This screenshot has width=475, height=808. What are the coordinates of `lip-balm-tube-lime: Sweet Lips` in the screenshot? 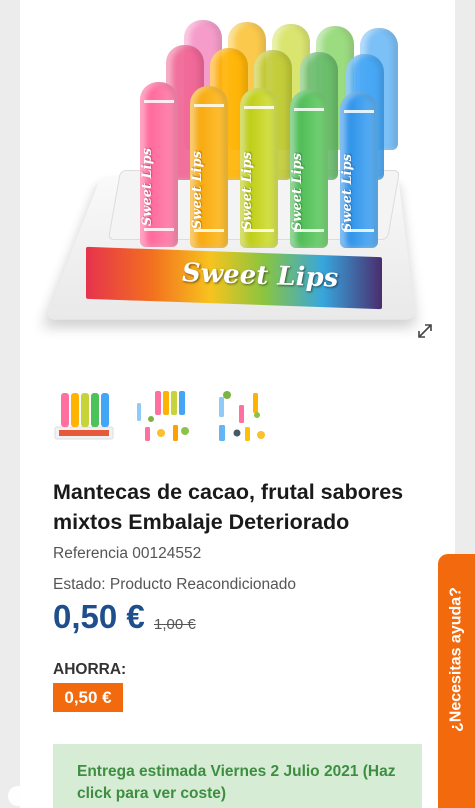 It's located at (259, 168).